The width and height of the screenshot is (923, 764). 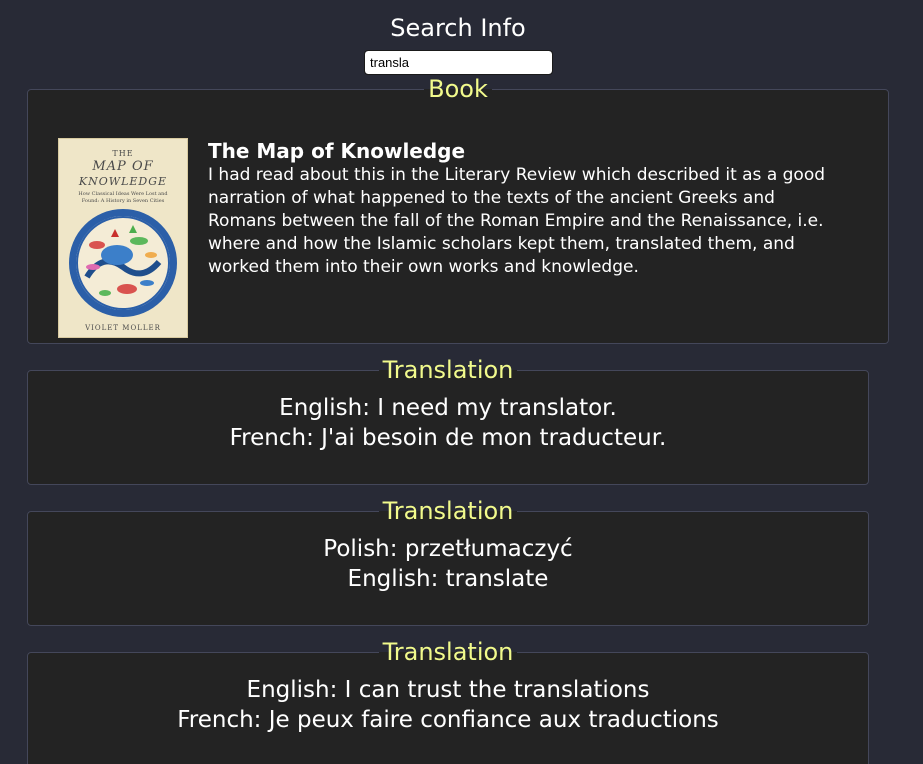 I want to click on cover-line2: MAP OF, so click(x=123, y=166).